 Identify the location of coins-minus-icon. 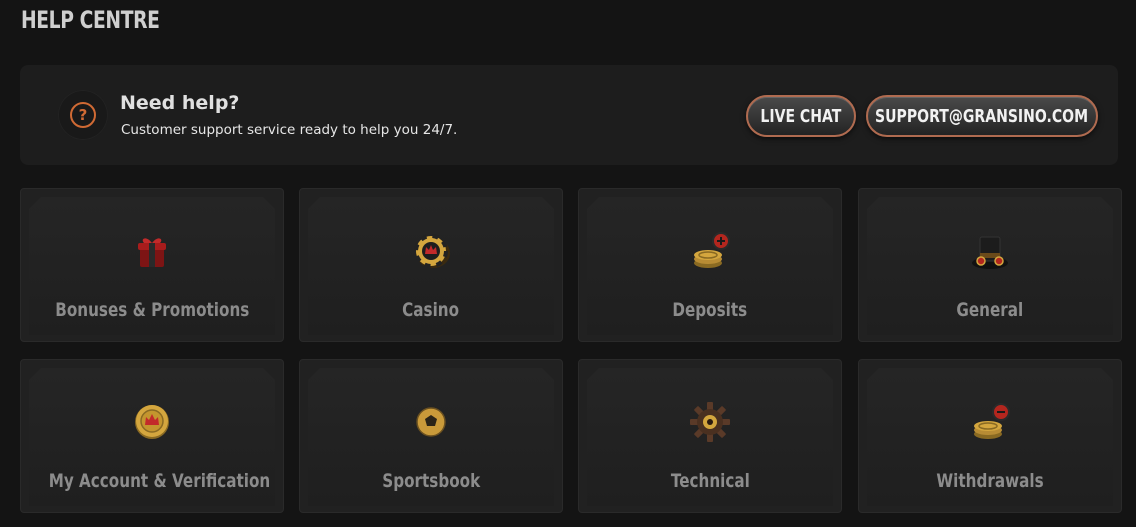
(992, 421).